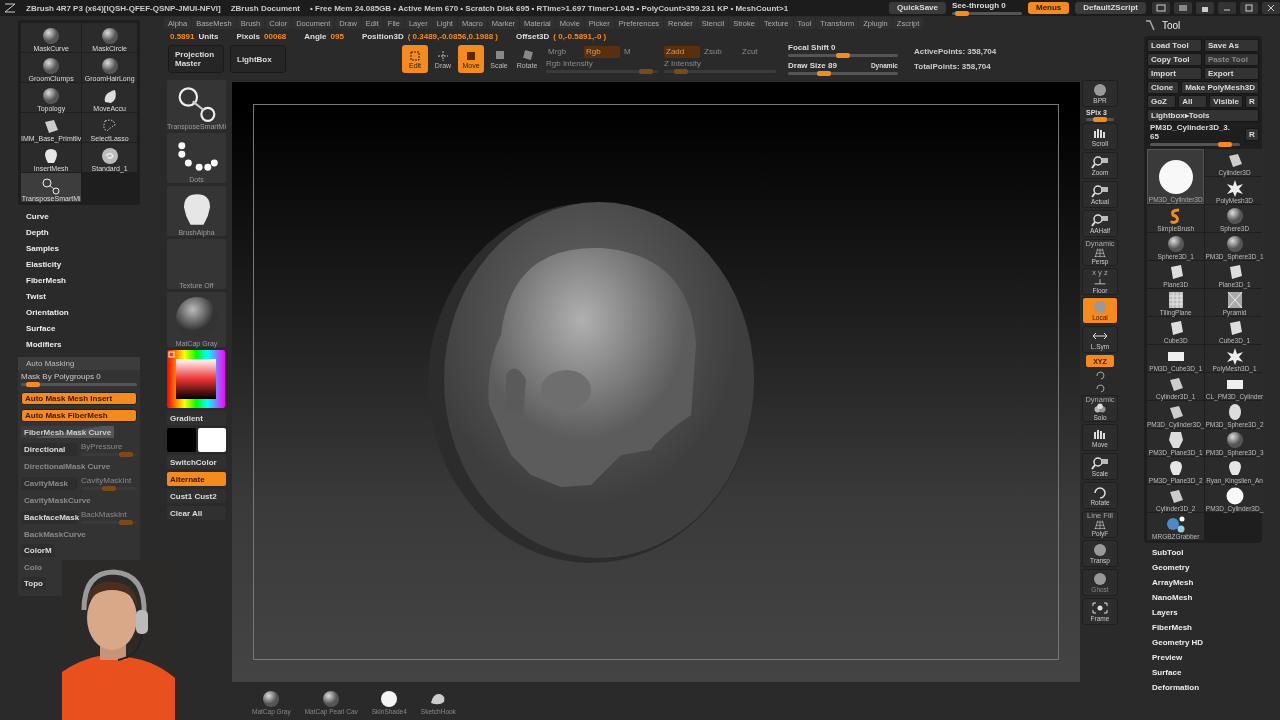  Describe the element at coordinates (49, 449) in the screenshot. I see `toggle-button: Directional` at that location.